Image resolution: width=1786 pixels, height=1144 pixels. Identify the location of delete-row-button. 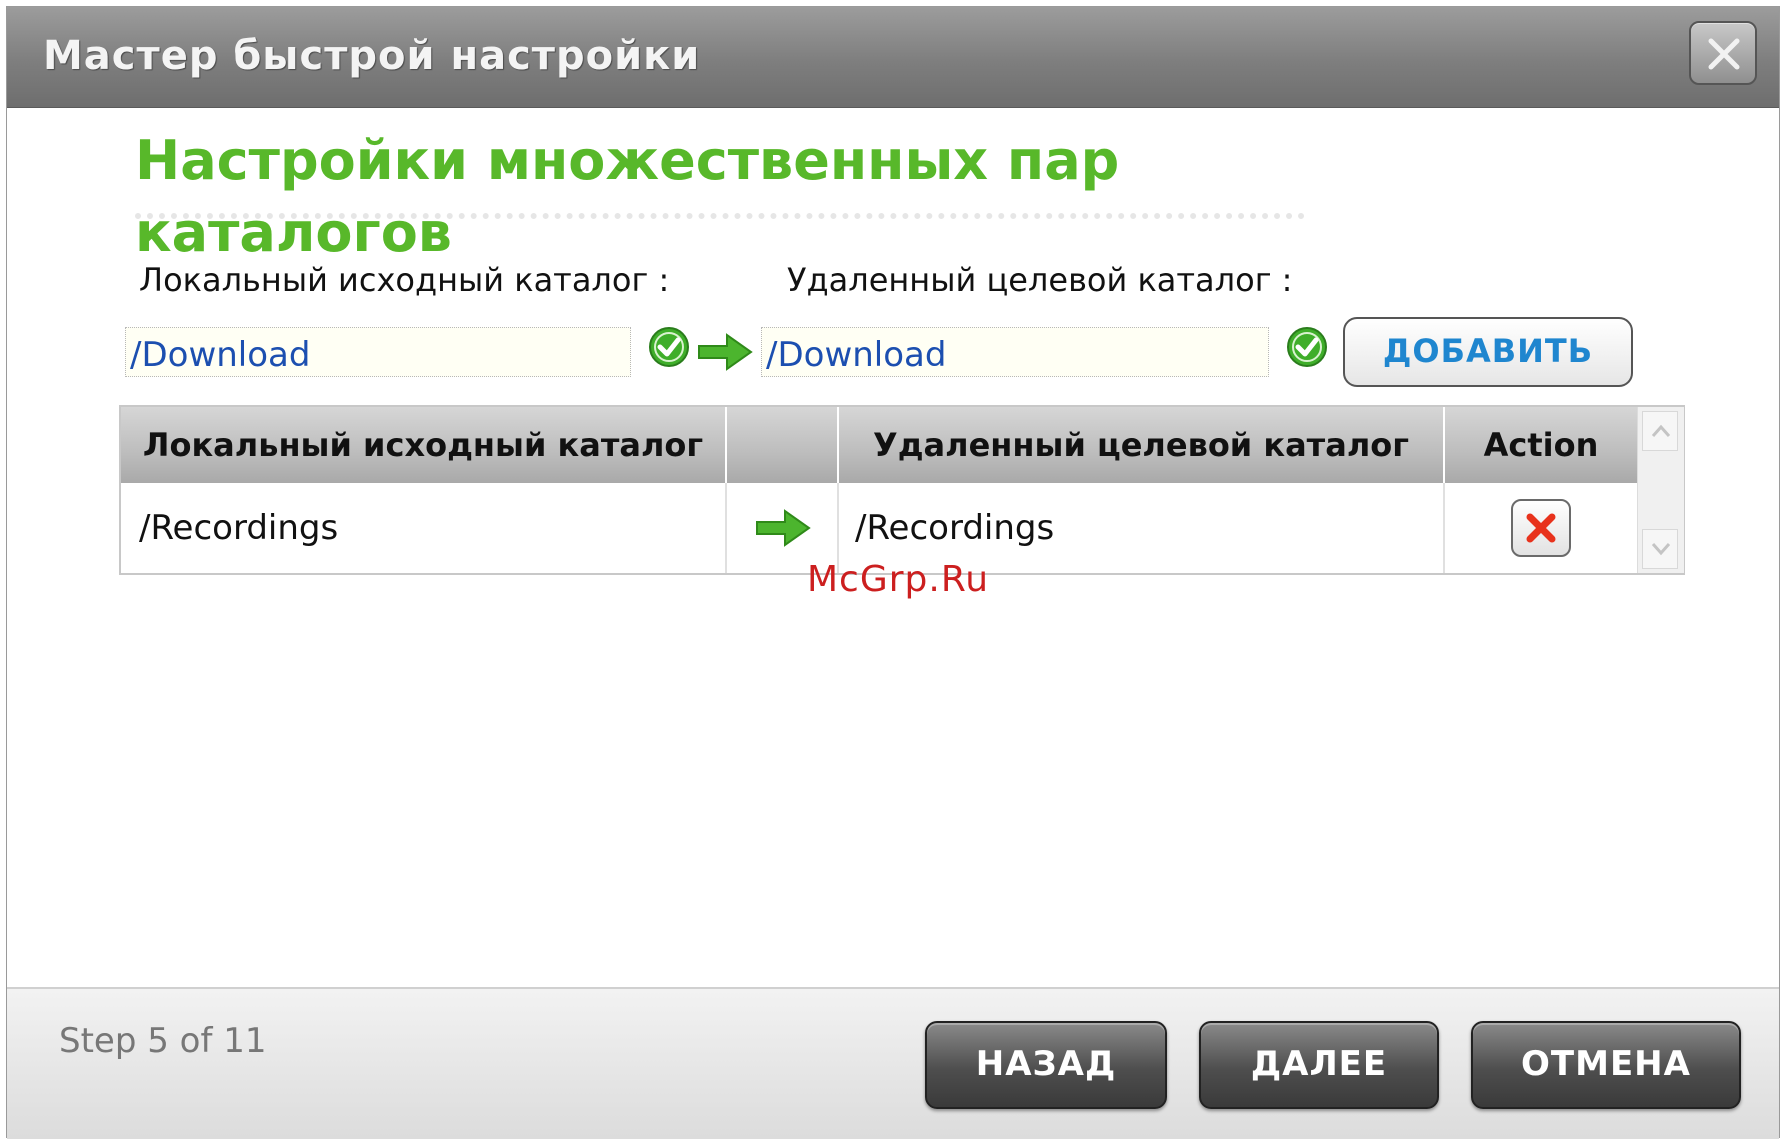
(1541, 528).